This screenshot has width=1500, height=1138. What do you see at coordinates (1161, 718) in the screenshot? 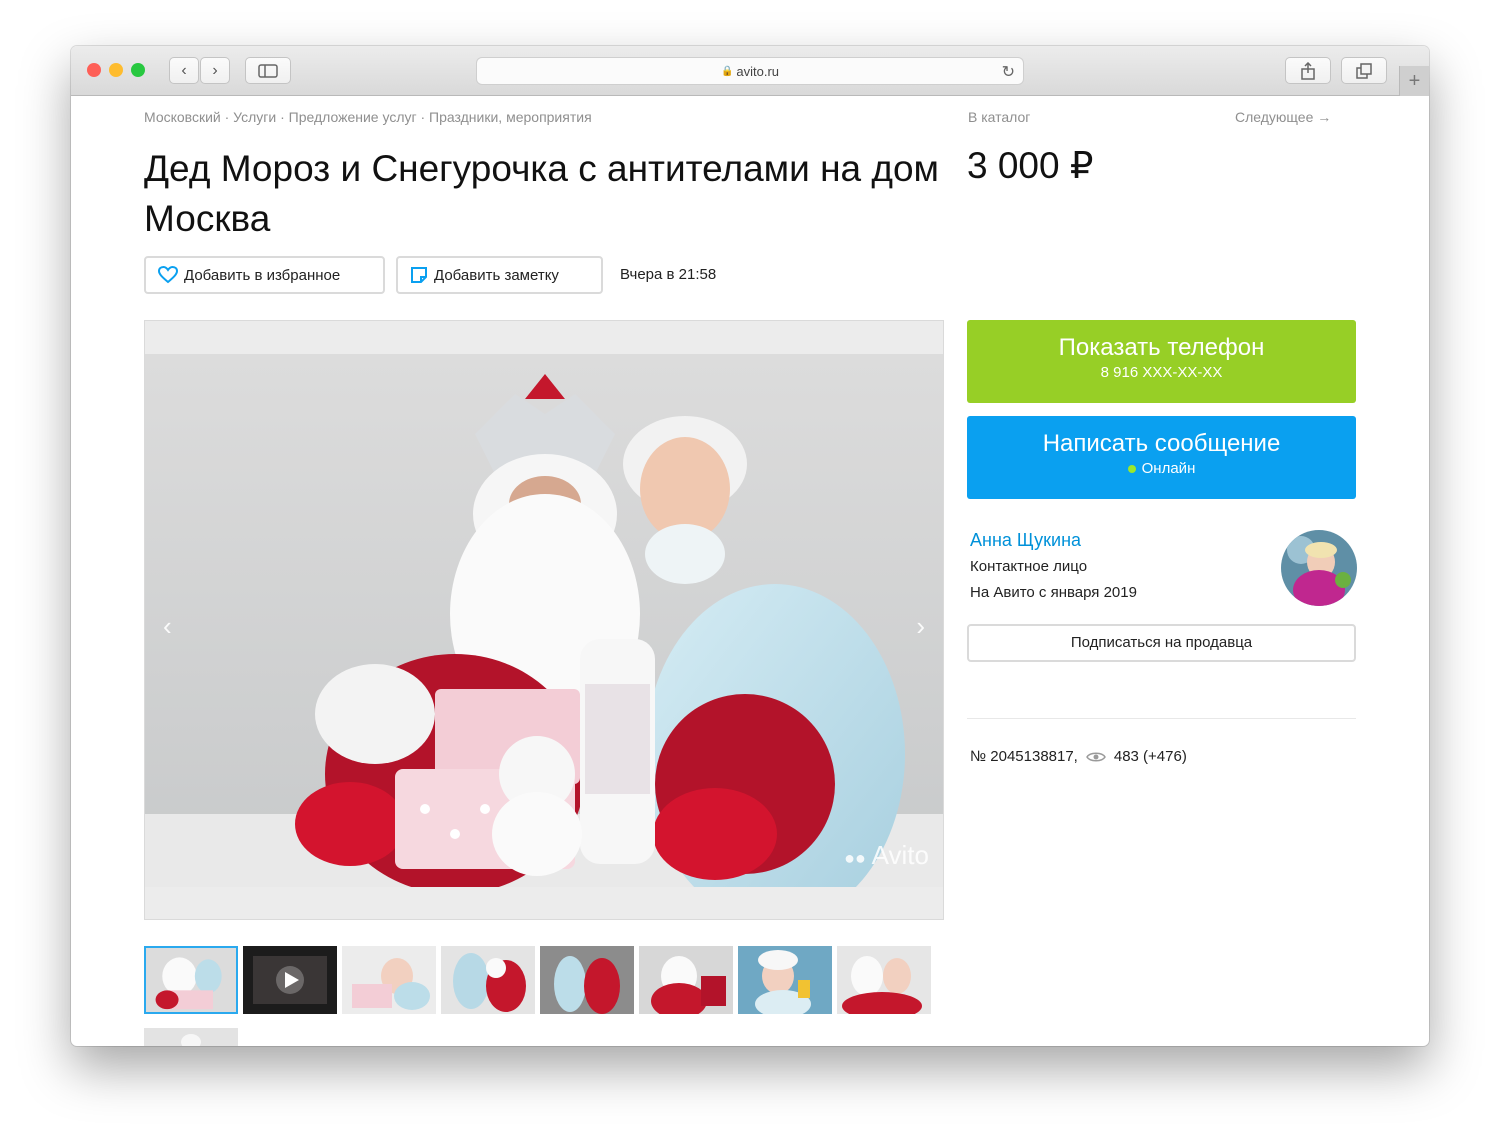
I see `divider` at bounding box center [1161, 718].